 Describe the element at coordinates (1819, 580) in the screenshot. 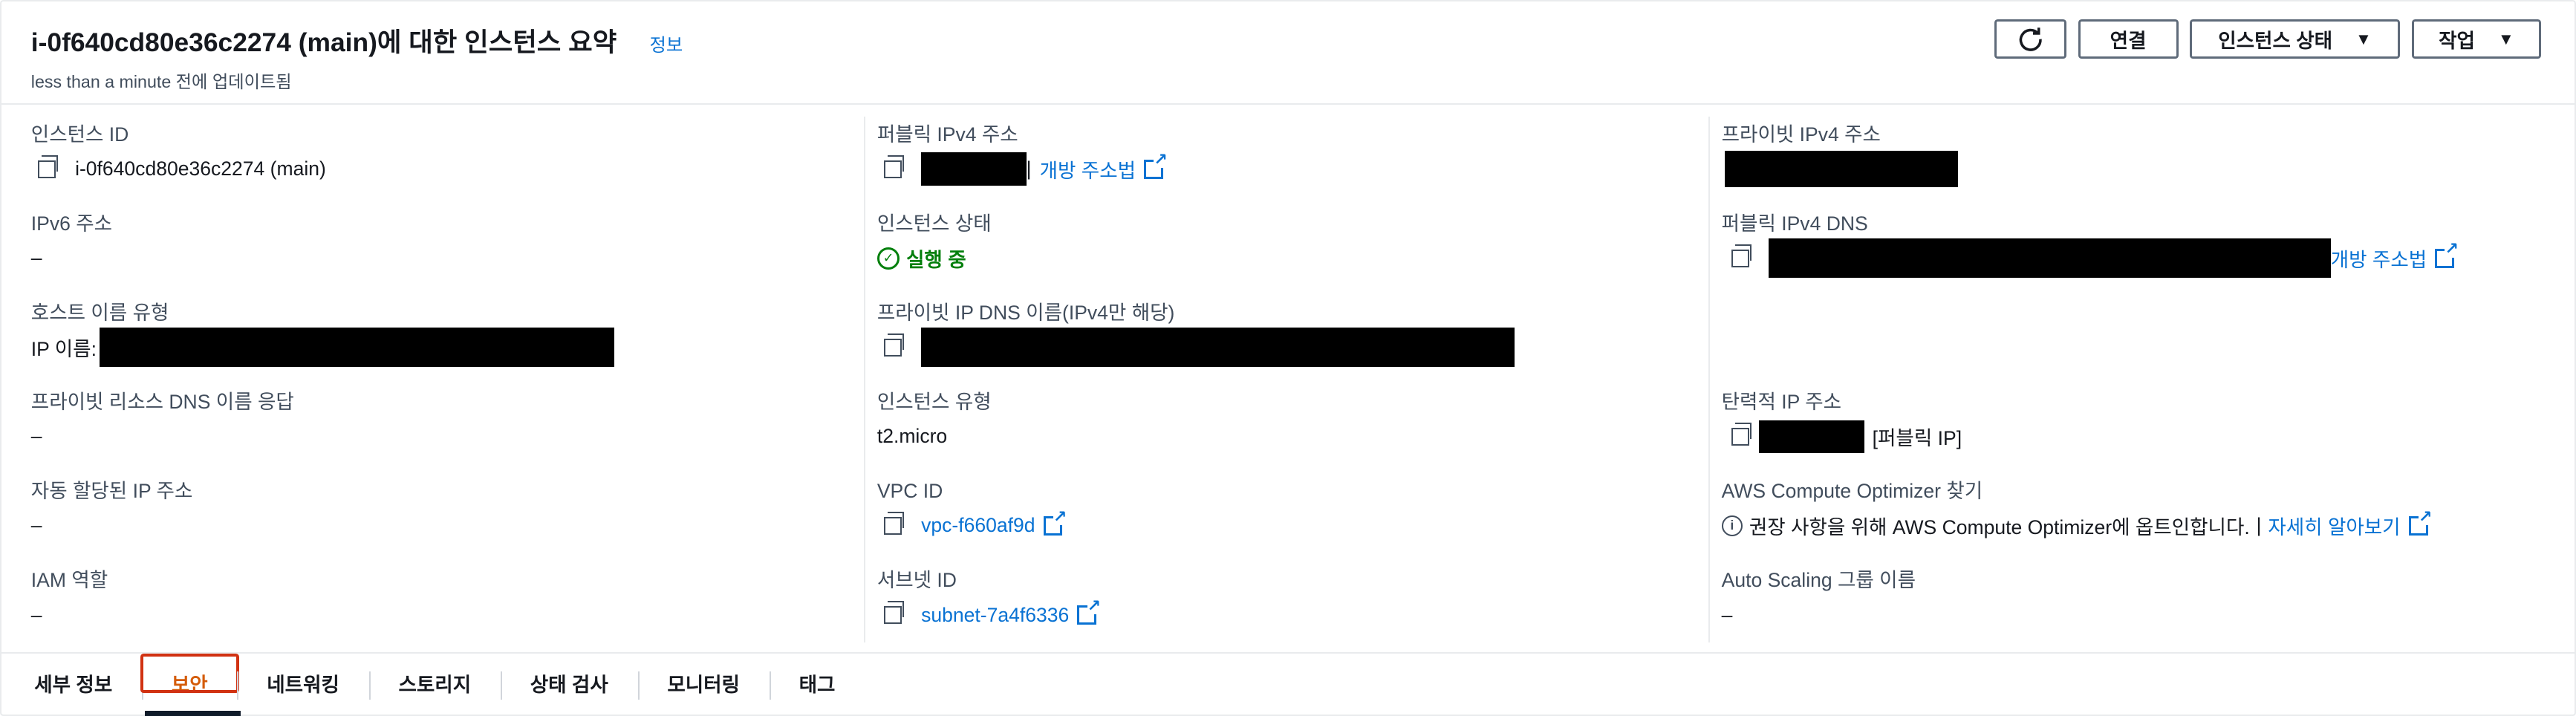

I see `auto-scaling-label: Auto Scaling 그룹 이름` at that location.